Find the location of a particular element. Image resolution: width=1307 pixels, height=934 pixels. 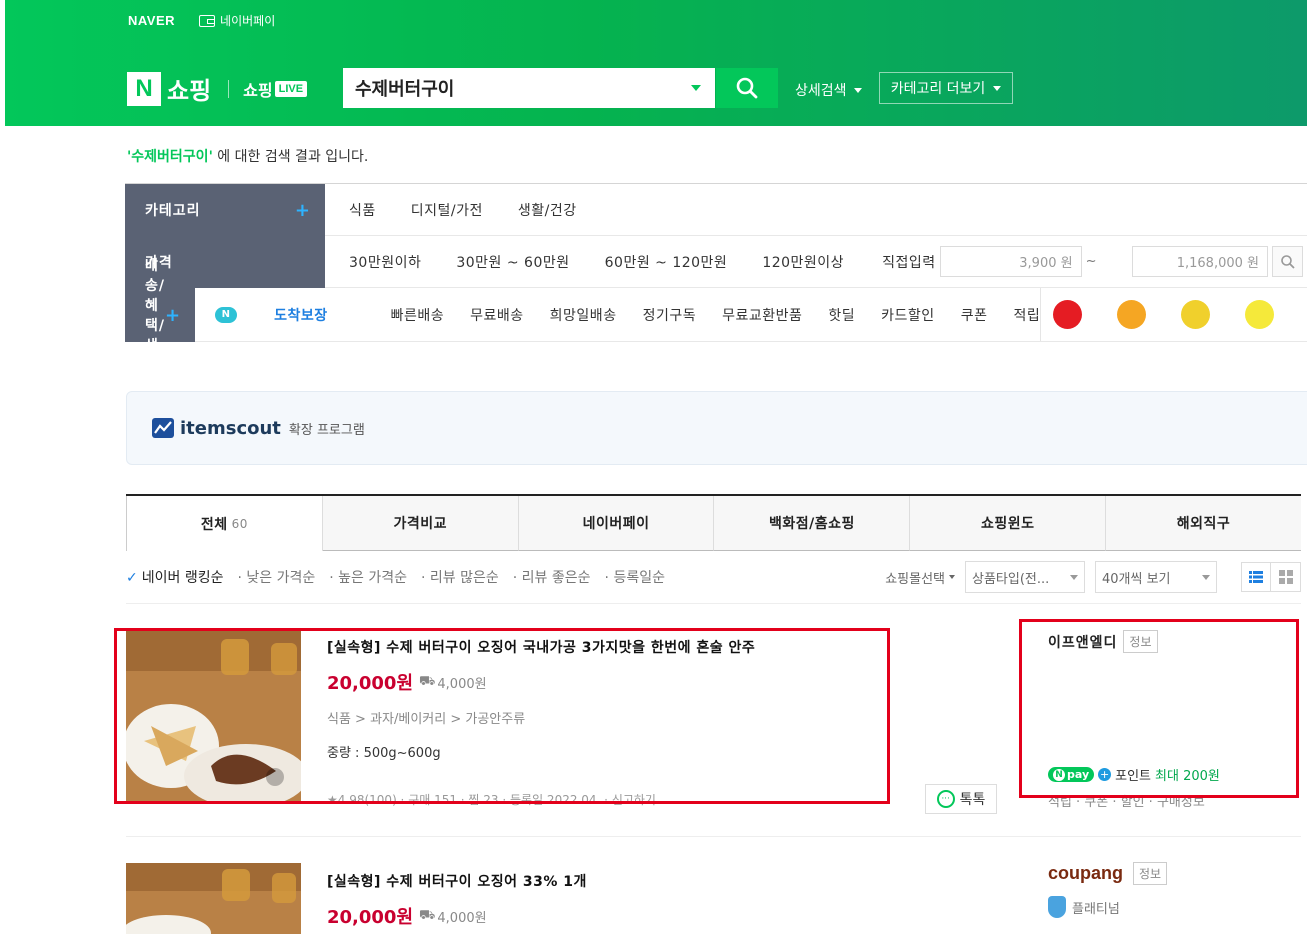

n-logo-icon: N is located at coordinates (144, 88).